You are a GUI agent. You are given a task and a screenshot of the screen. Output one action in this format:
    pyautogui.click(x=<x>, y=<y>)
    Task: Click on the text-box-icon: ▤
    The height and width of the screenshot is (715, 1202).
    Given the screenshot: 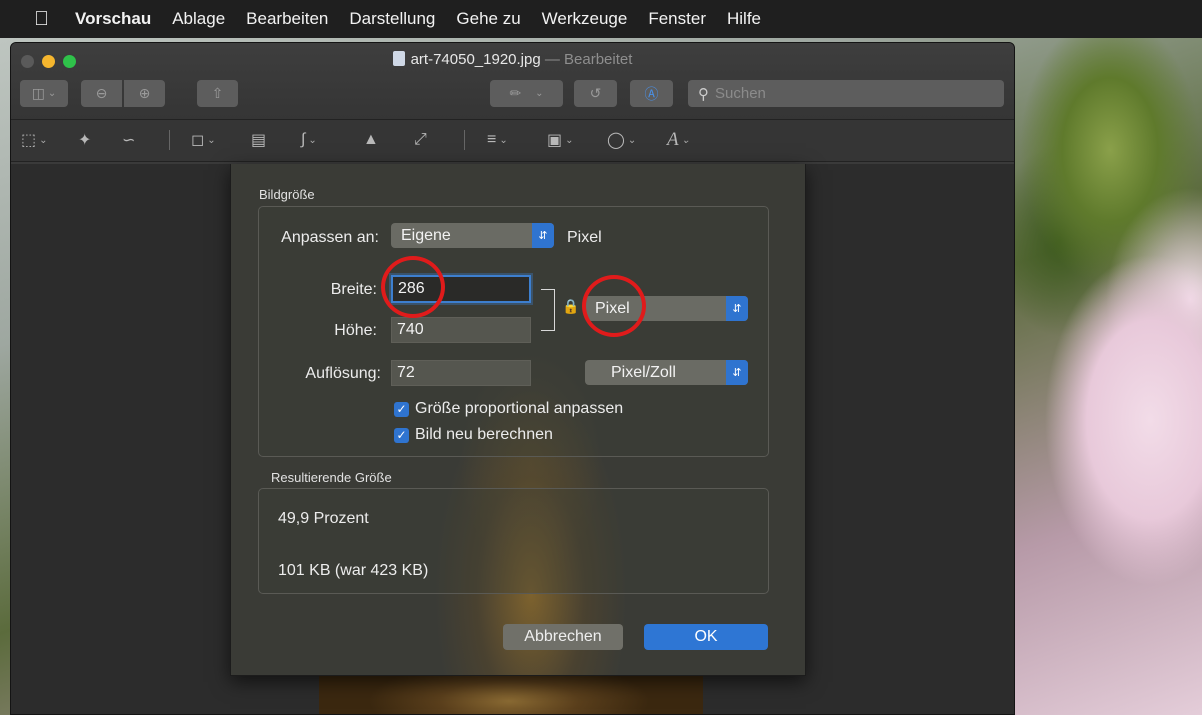 What is the action you would take?
    pyautogui.click(x=259, y=140)
    